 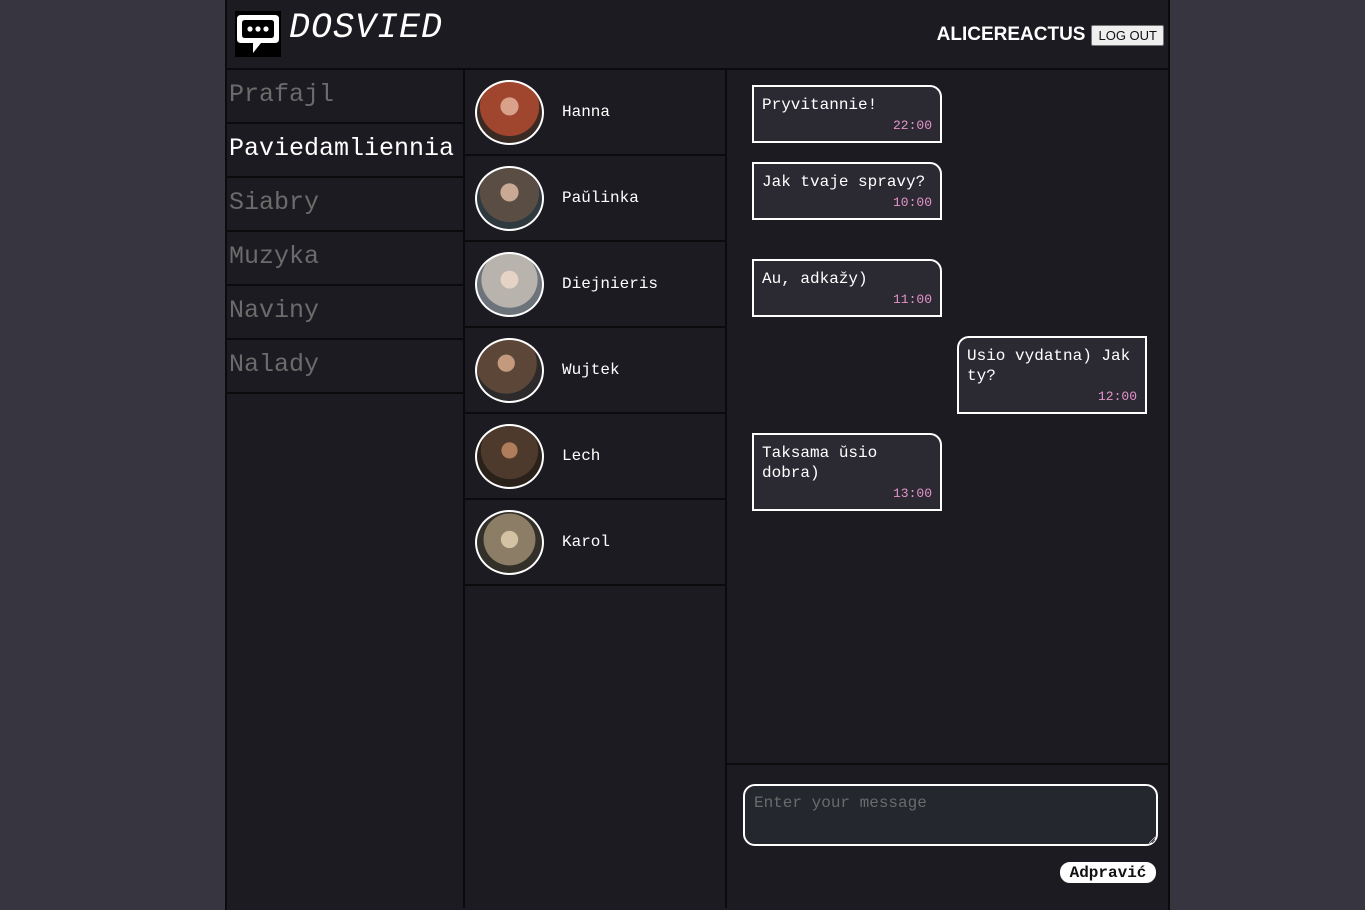 What do you see at coordinates (912, 493) in the screenshot?
I see `message-time: 13:00` at bounding box center [912, 493].